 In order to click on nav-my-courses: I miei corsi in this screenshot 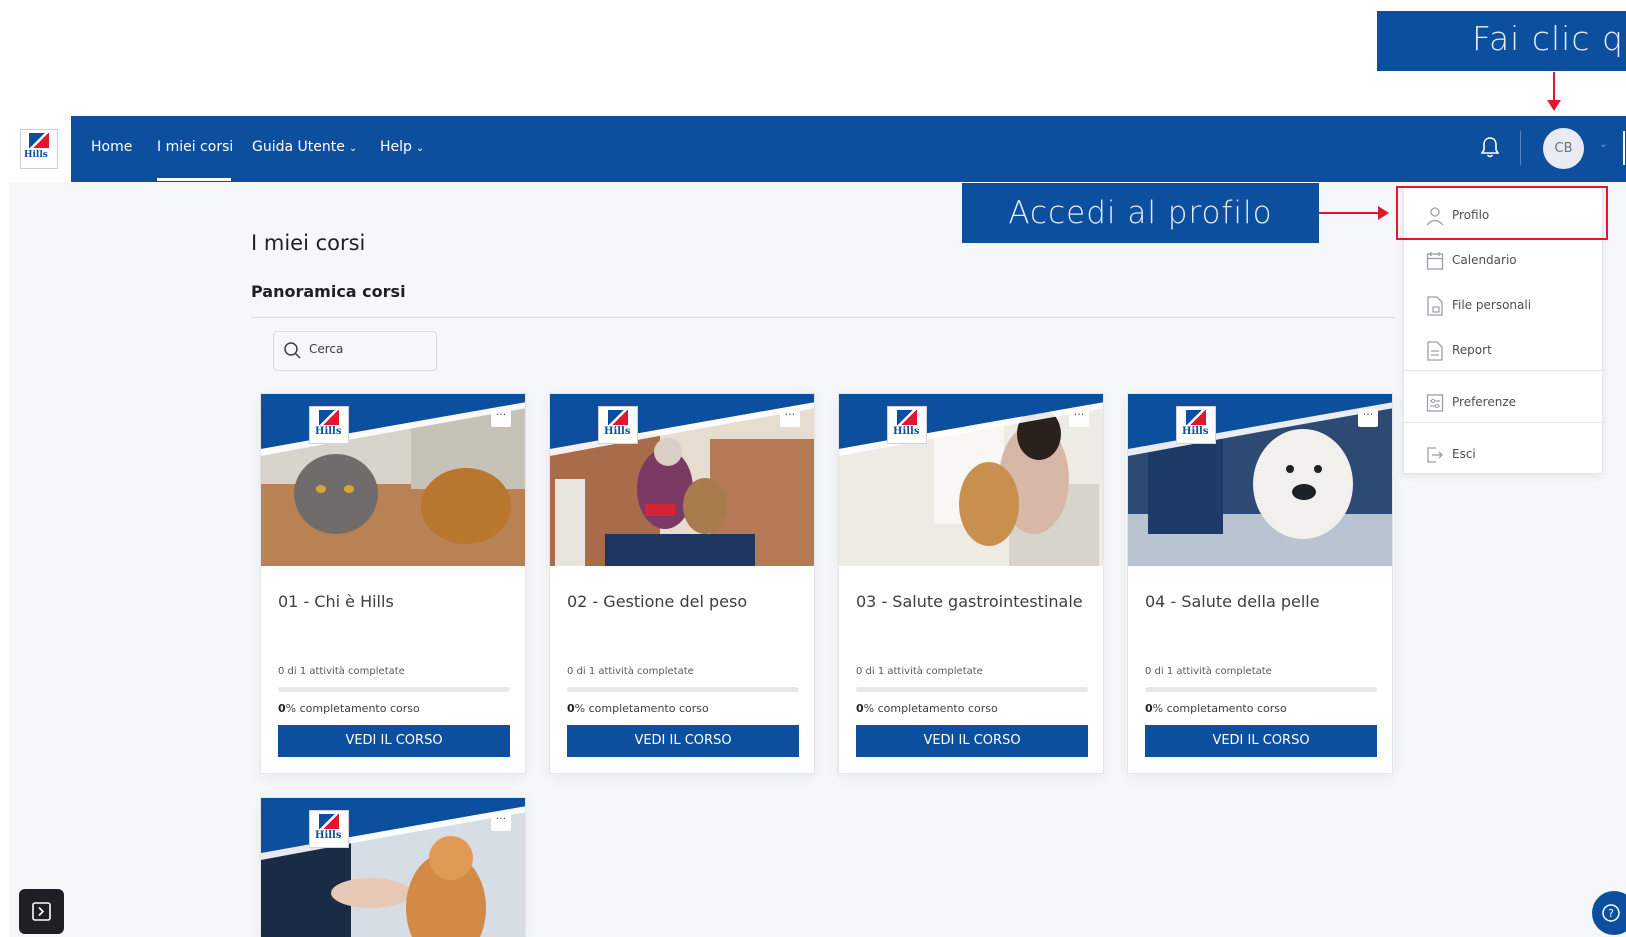, I will do `click(195, 147)`.